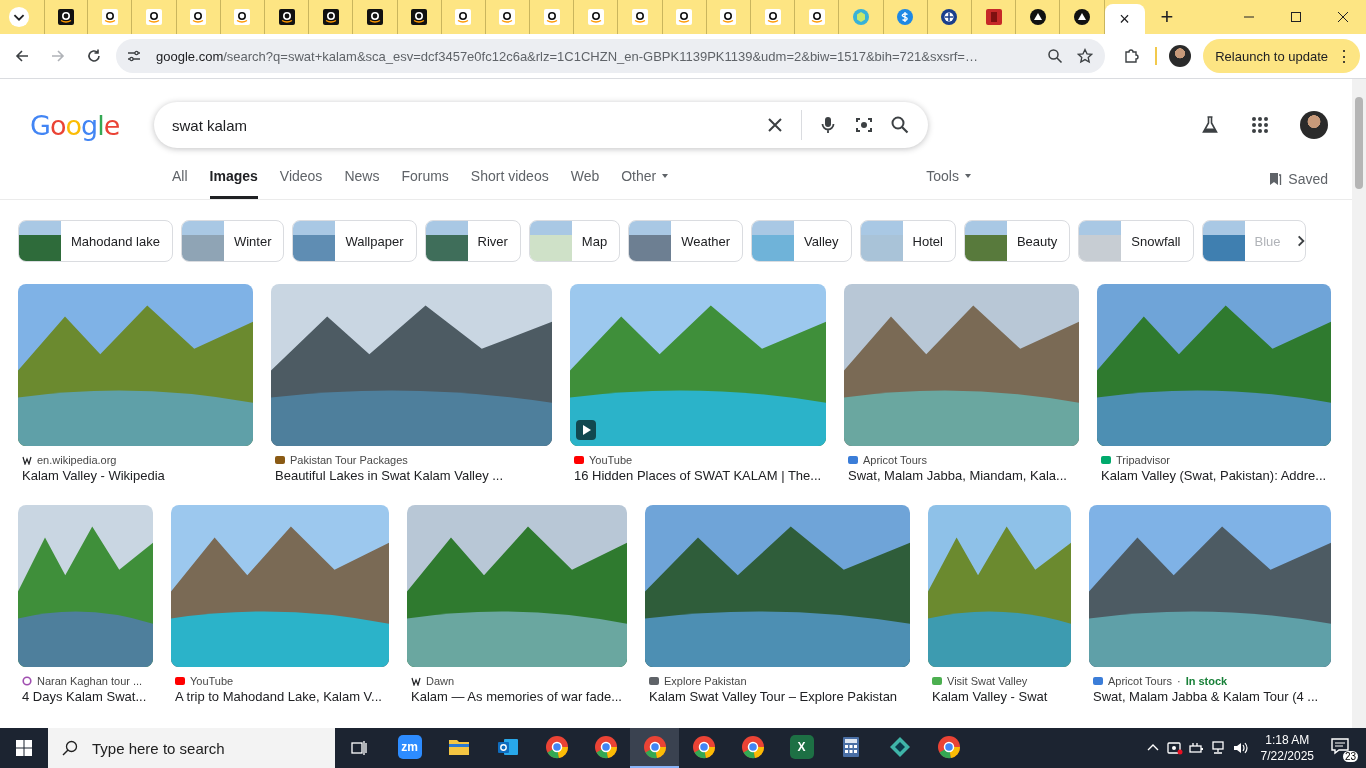 This screenshot has width=1366, height=768. What do you see at coordinates (1287, 756) in the screenshot?
I see `clock-date: 7/22/2025` at bounding box center [1287, 756].